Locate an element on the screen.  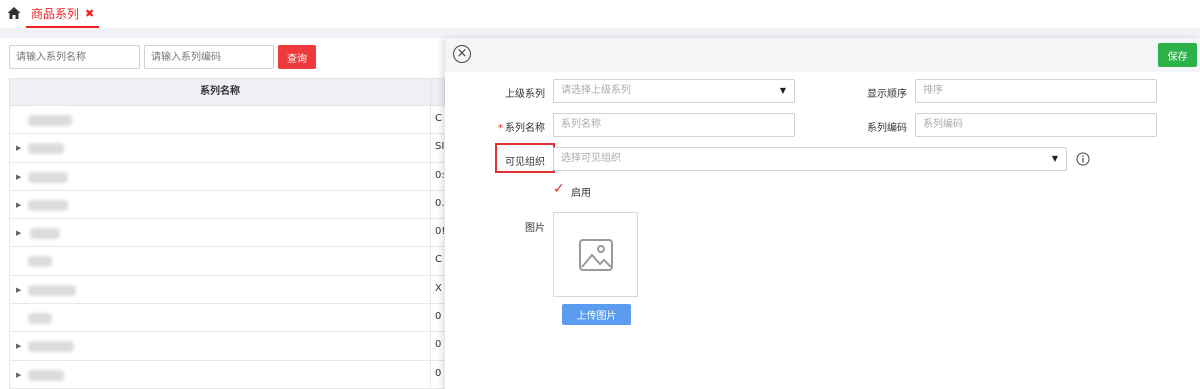
tab-bar: 商品系列 ✖ is located at coordinates (600, 14).